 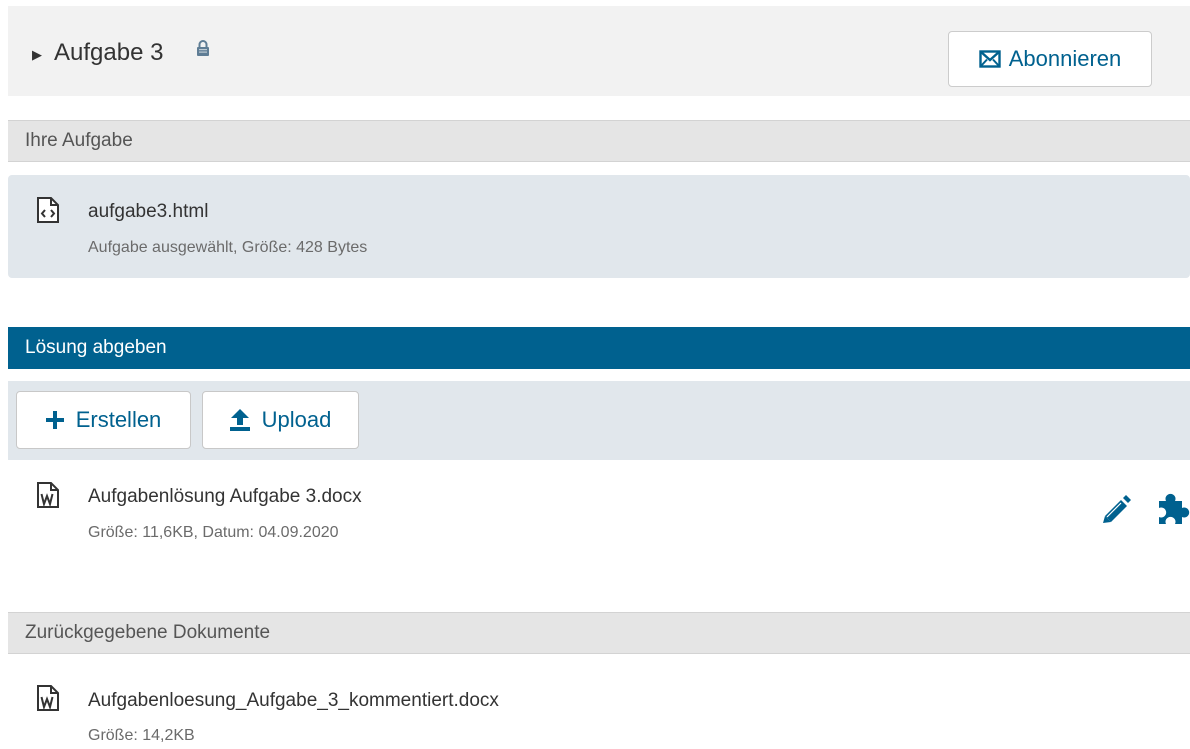 I want to click on pencil-icon, so click(x=1116, y=509).